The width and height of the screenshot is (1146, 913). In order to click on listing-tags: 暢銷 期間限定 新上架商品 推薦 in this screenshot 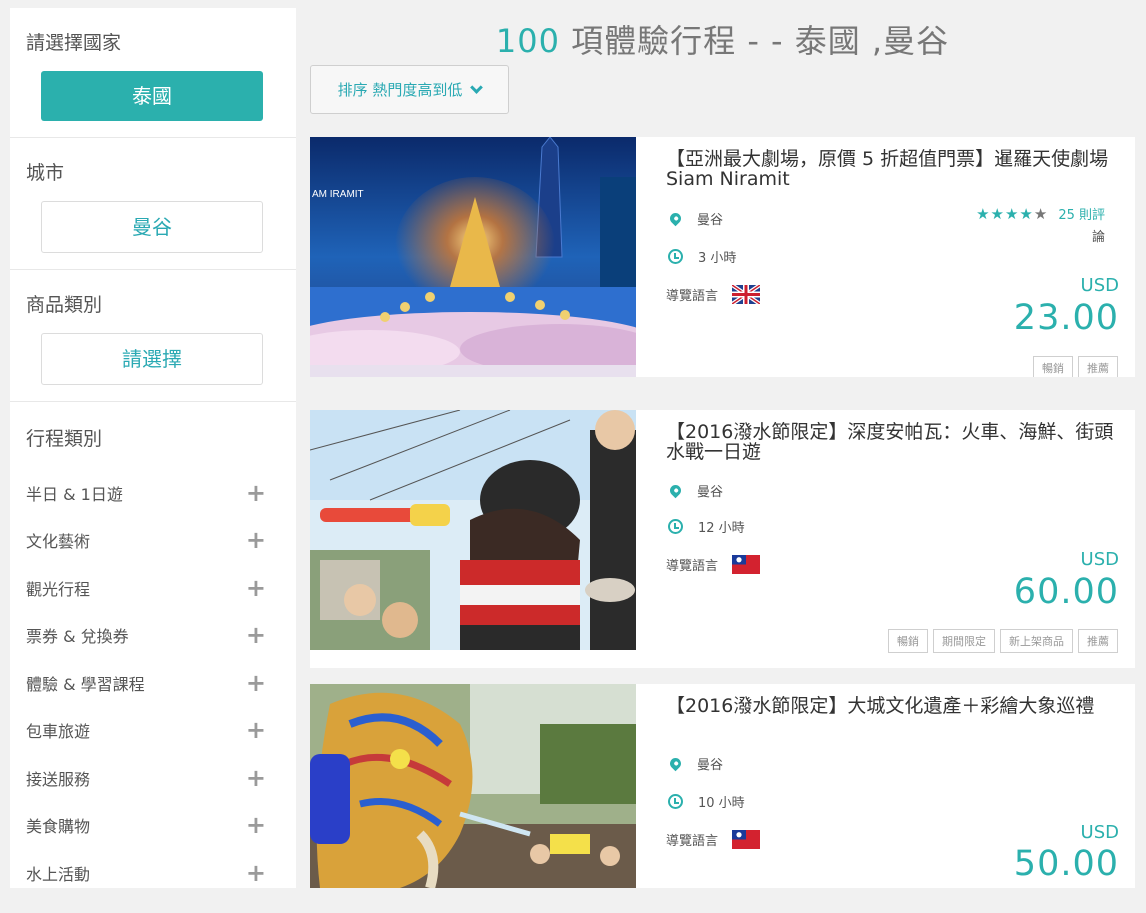, I will do `click(1003, 641)`.